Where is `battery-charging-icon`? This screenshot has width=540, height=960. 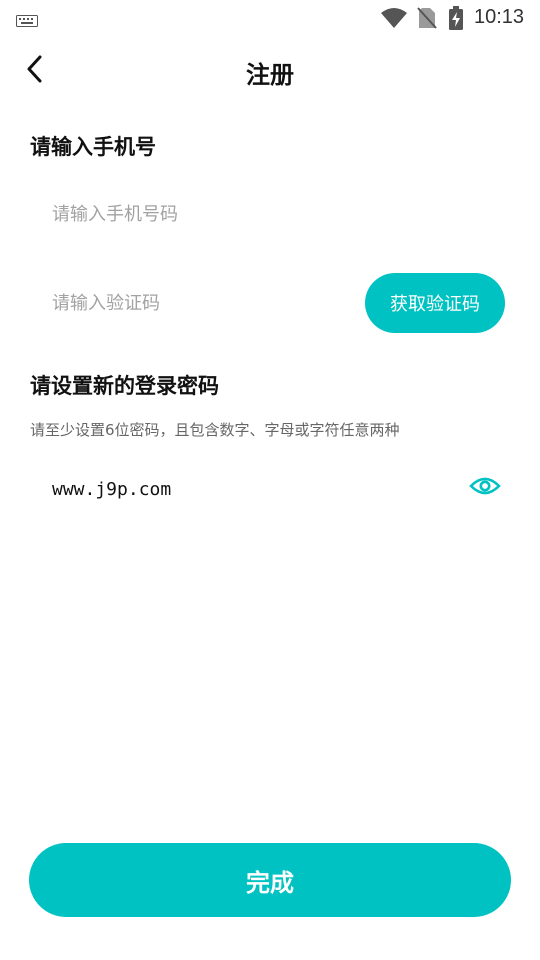
battery-charging-icon is located at coordinates (456, 20).